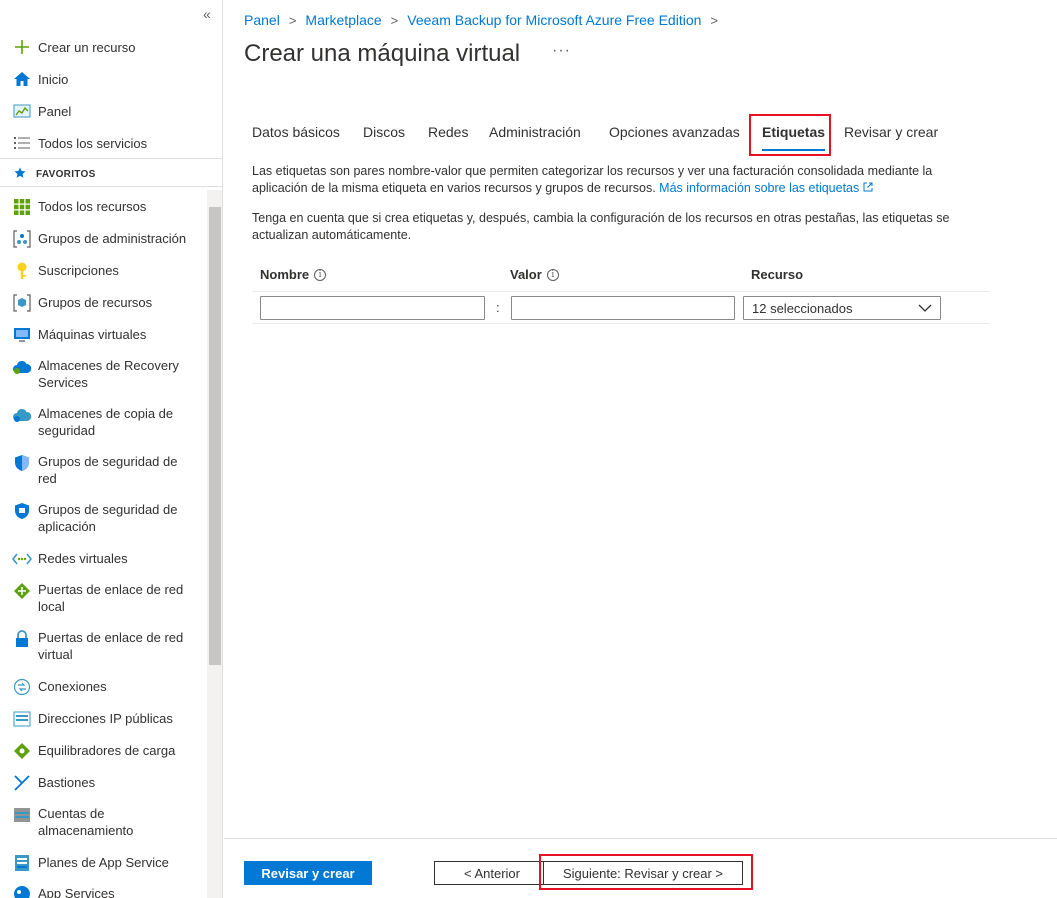 The width and height of the screenshot is (1057, 898). I want to click on favorites-header: FAVORITOS, so click(55, 174).